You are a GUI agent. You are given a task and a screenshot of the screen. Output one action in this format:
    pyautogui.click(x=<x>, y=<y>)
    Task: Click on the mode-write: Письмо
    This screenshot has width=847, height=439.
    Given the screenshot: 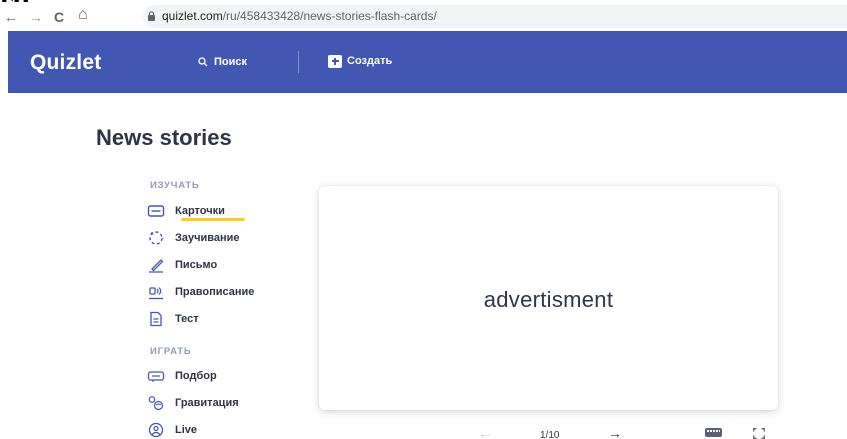 What is the action you would take?
    pyautogui.click(x=181, y=265)
    